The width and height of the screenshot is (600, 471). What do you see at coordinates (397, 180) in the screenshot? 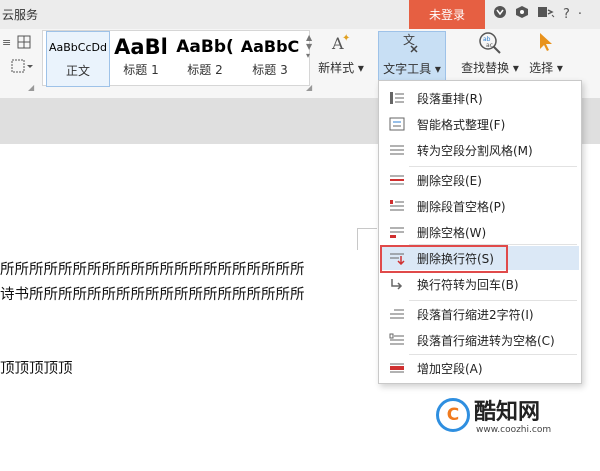
I see `delete-blank-paragraph-icon` at bounding box center [397, 180].